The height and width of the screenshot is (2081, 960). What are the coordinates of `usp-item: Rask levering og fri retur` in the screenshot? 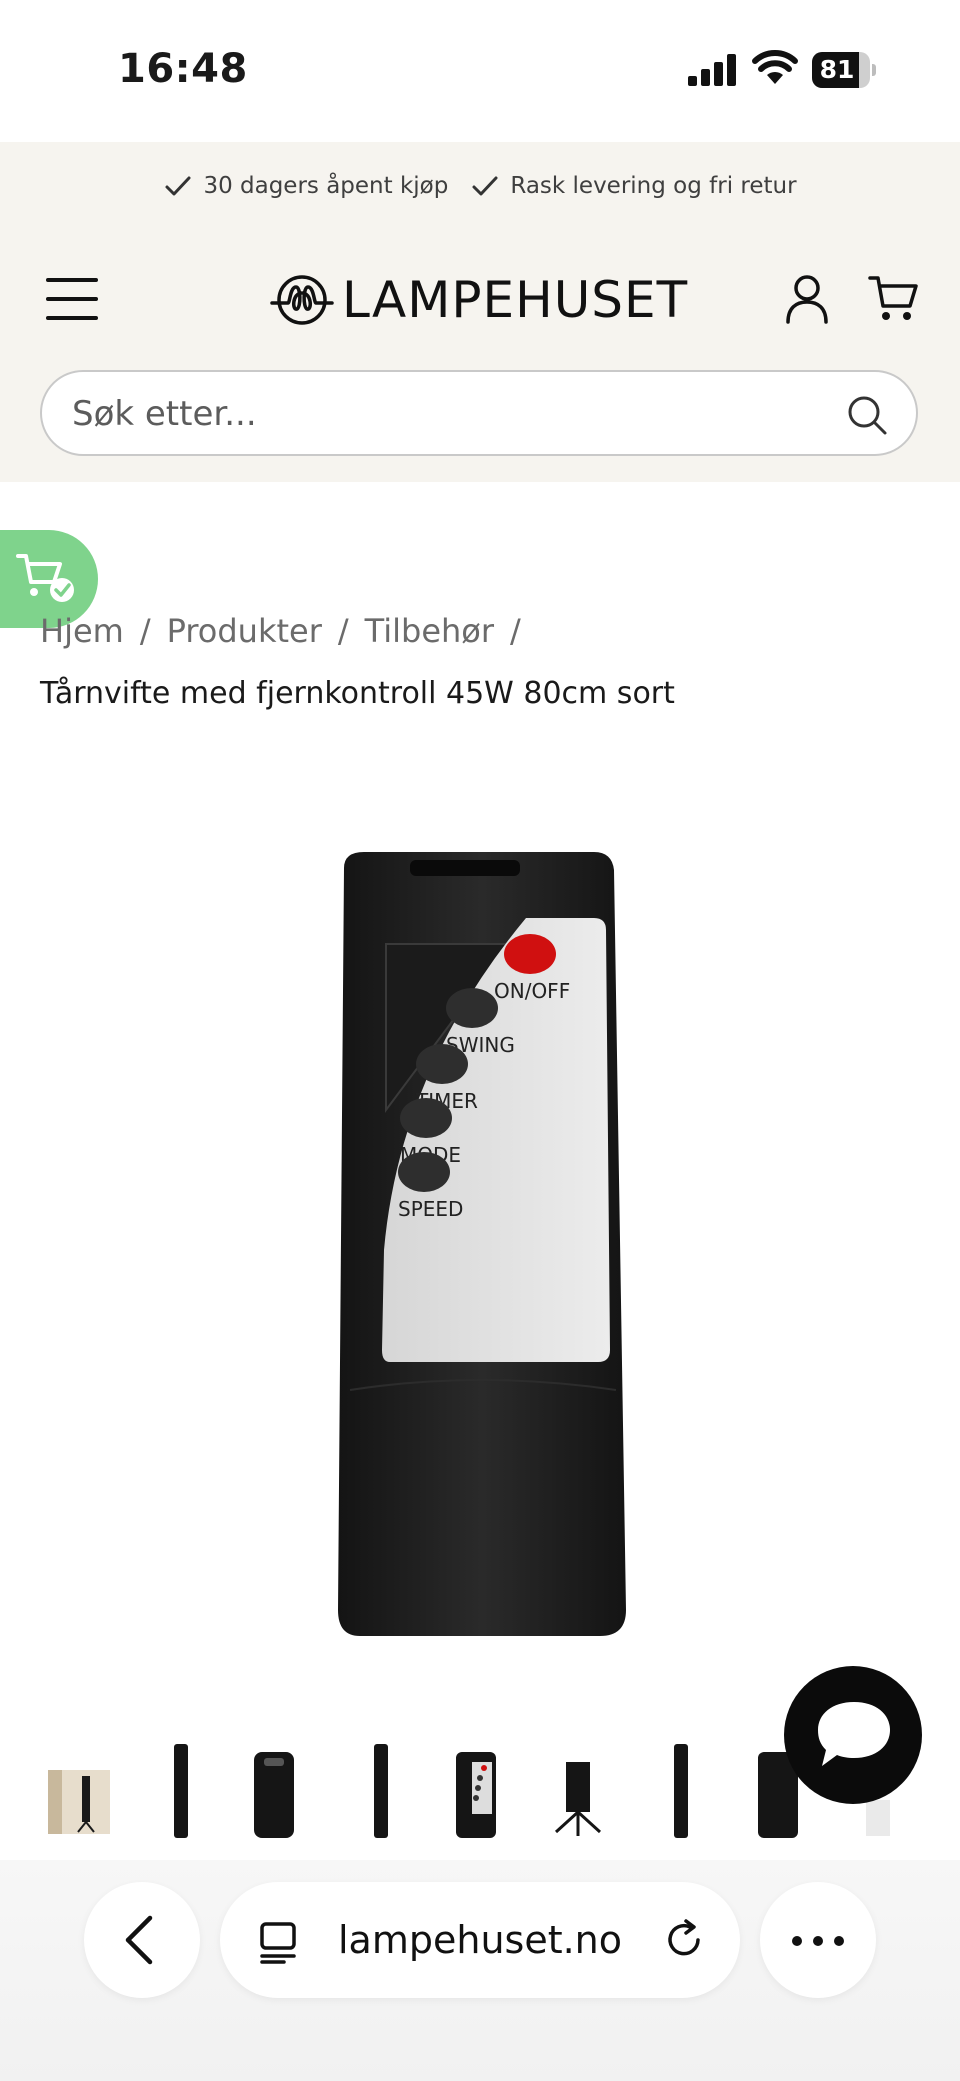 It's located at (633, 186).